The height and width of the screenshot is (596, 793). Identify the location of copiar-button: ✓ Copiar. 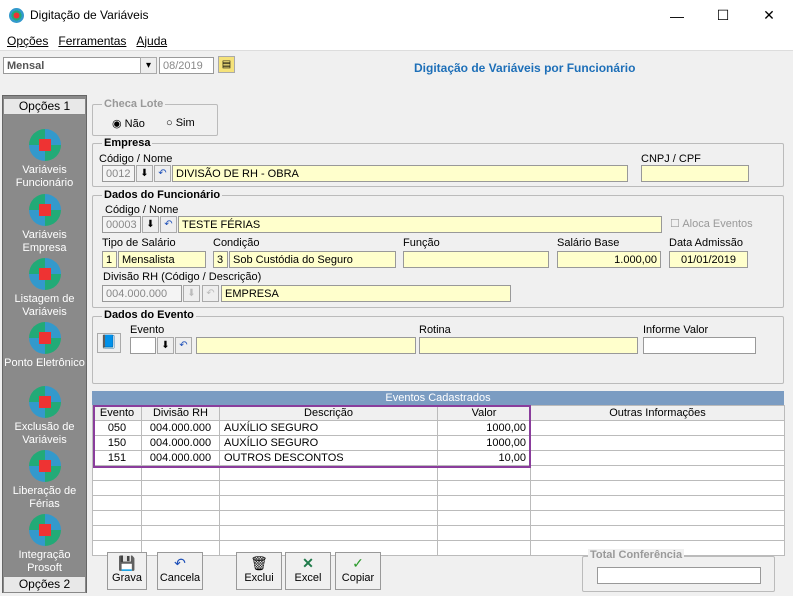
(358, 571).